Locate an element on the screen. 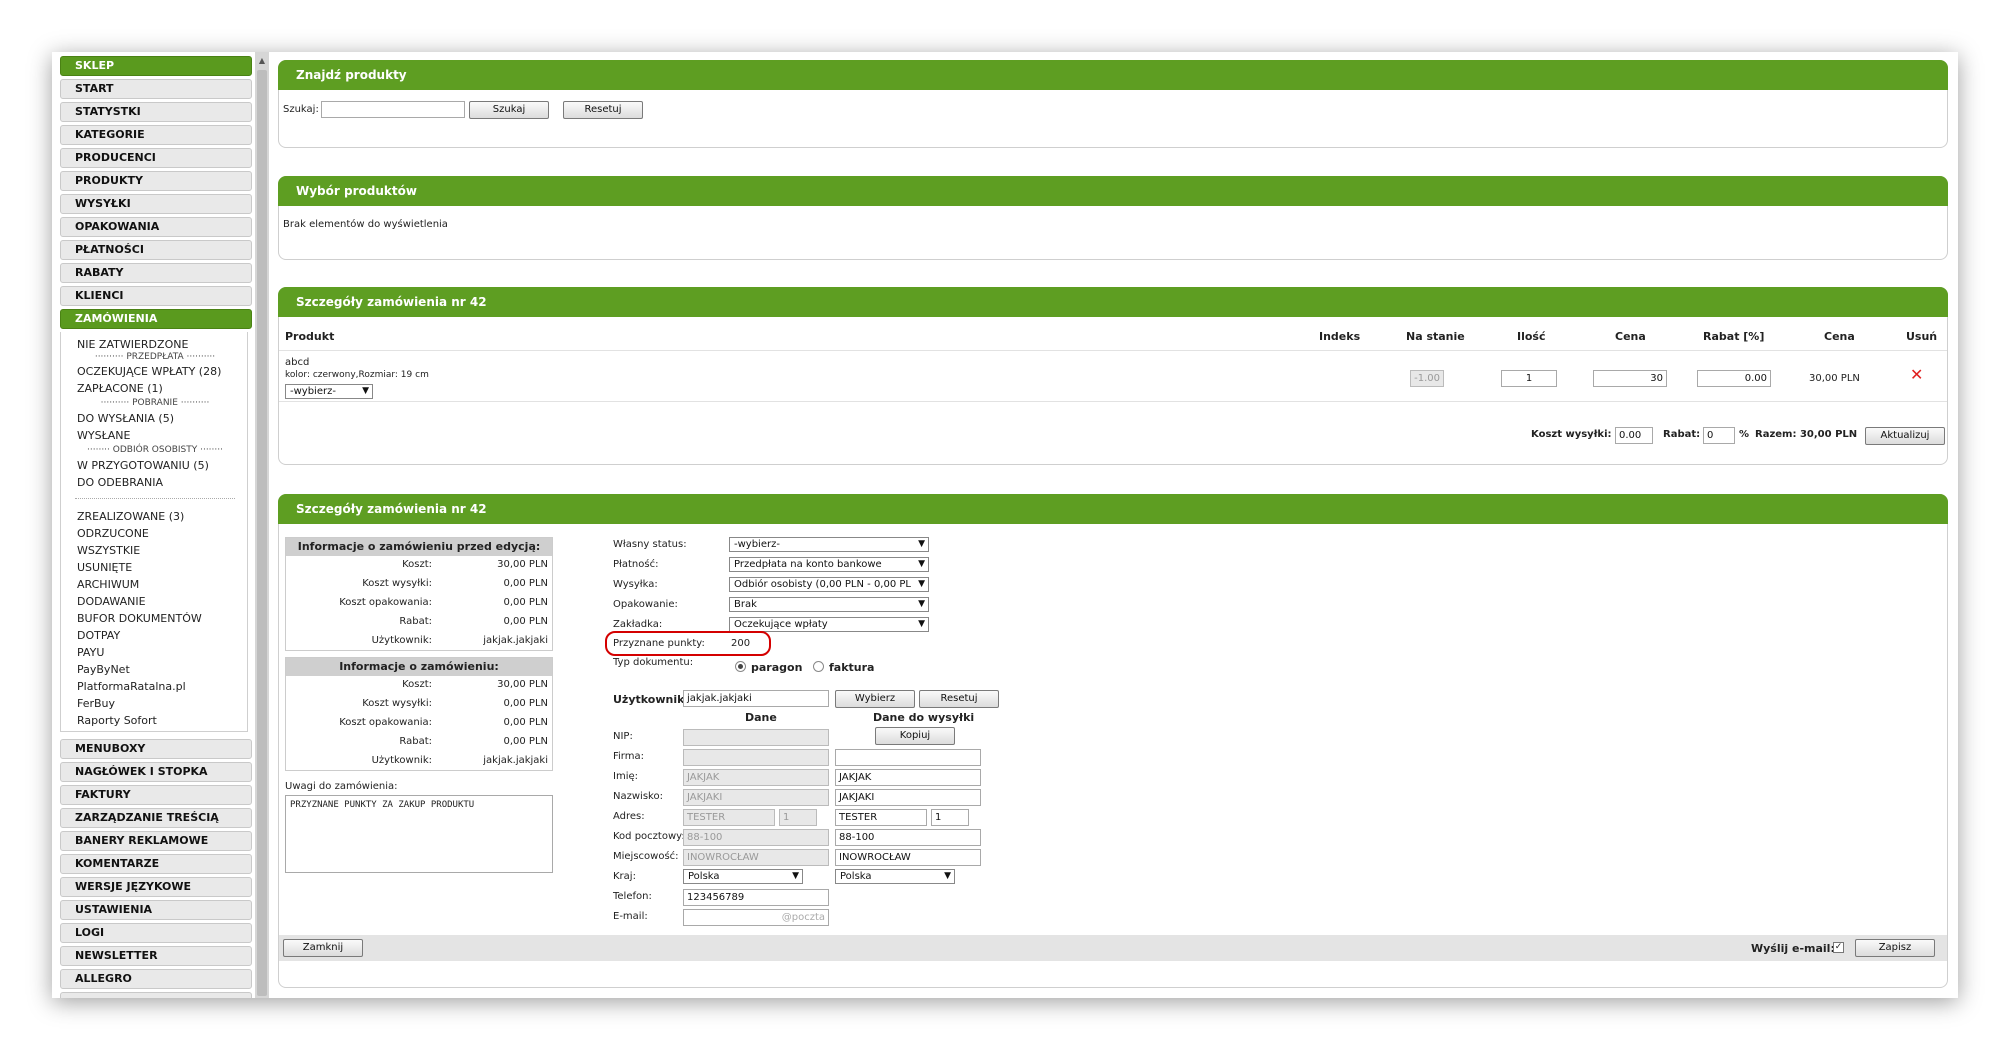 The width and height of the screenshot is (2008, 1050). nav-ustawienia: USTAWIENIA is located at coordinates (156, 910).